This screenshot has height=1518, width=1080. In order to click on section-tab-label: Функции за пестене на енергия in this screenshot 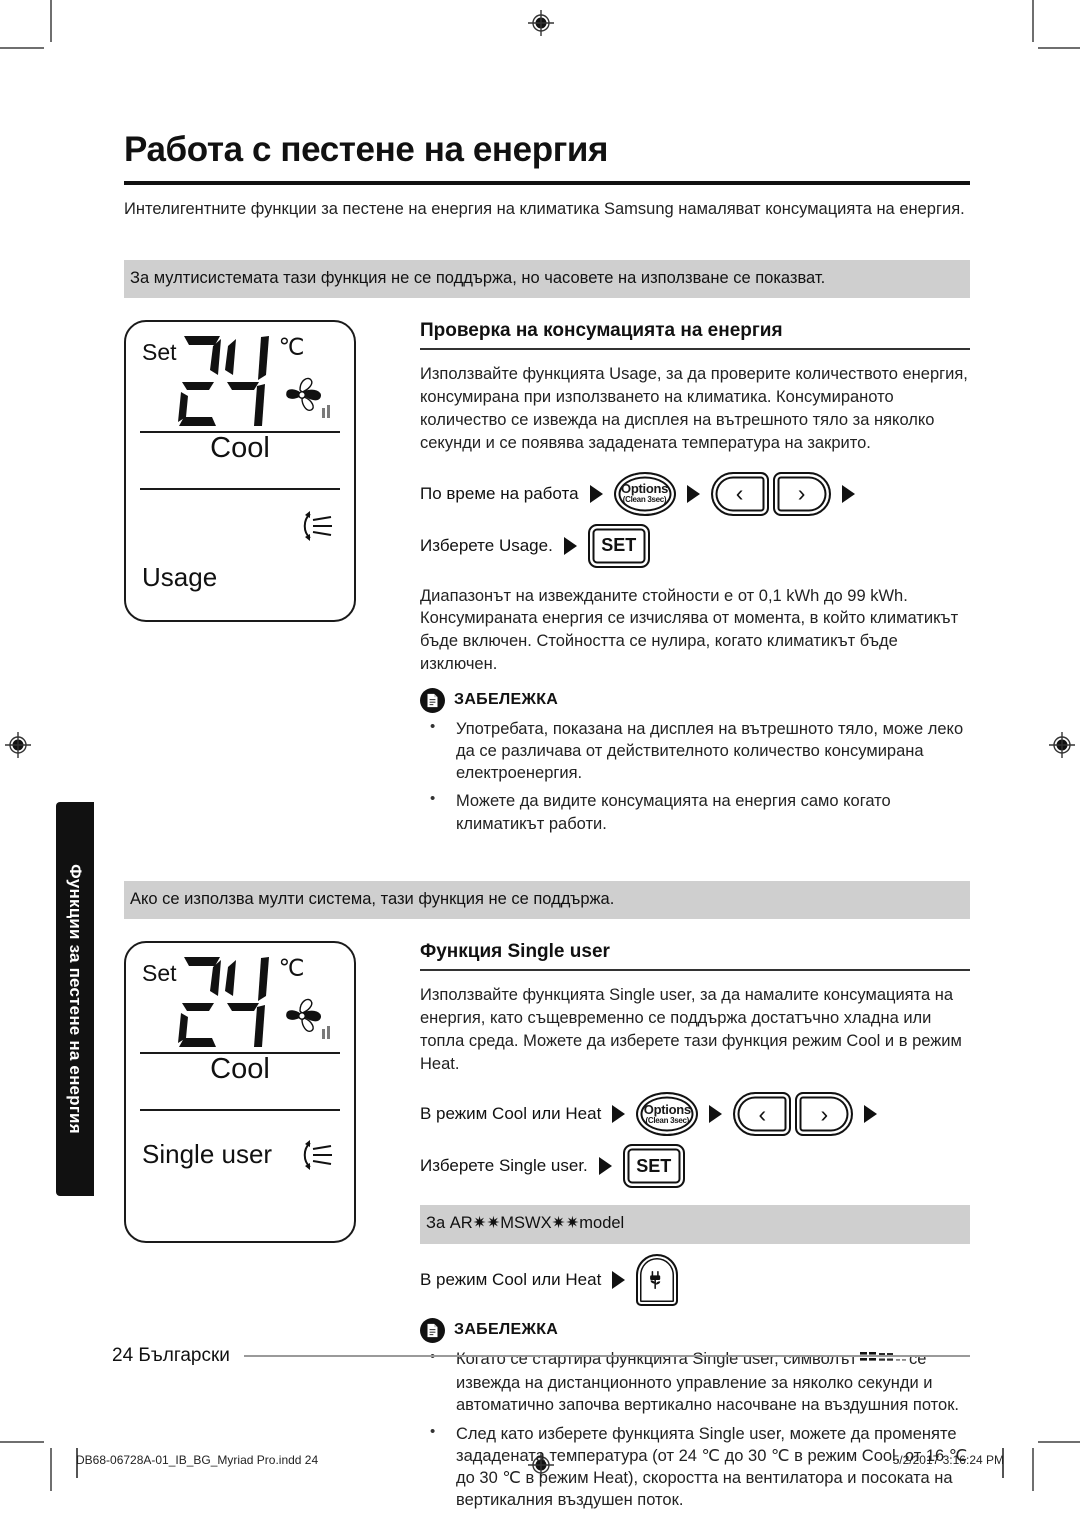, I will do `click(75, 999)`.